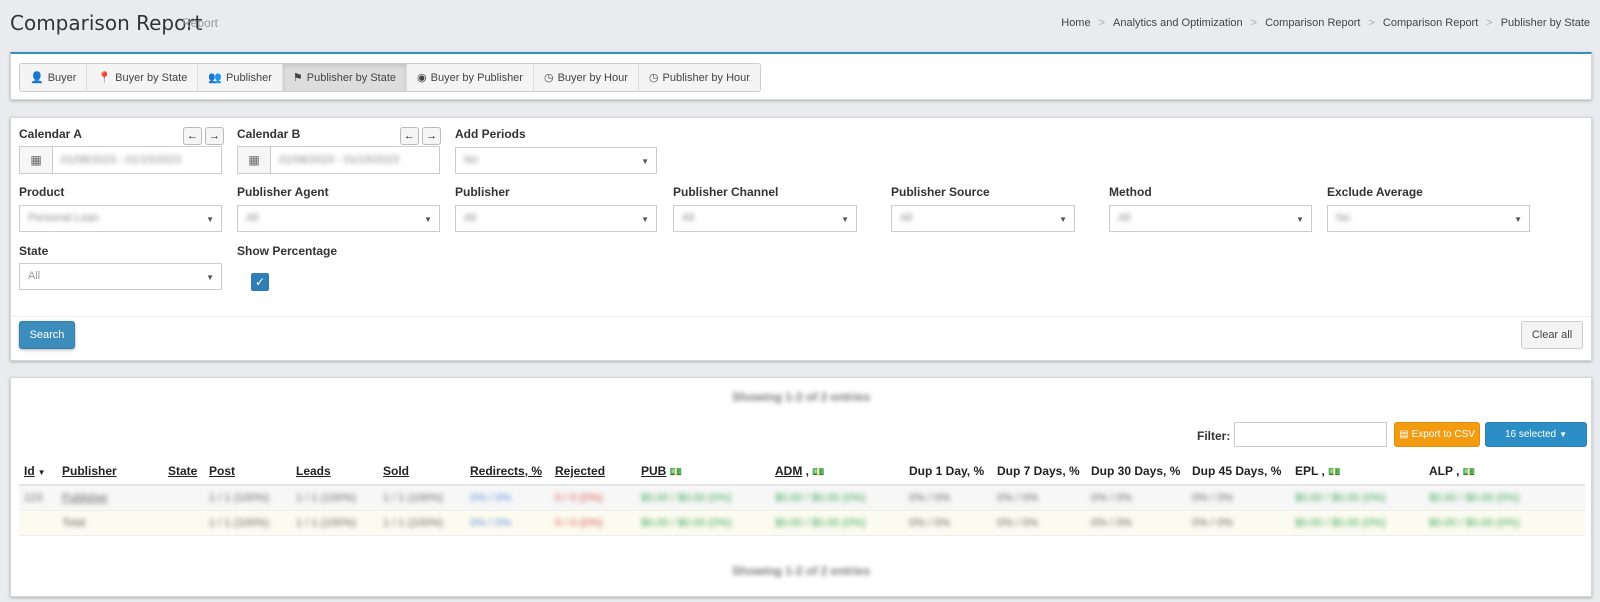 The width and height of the screenshot is (1600, 602). What do you see at coordinates (1437, 434) in the screenshot?
I see `export-csv-button: ▤ Export to CSV` at bounding box center [1437, 434].